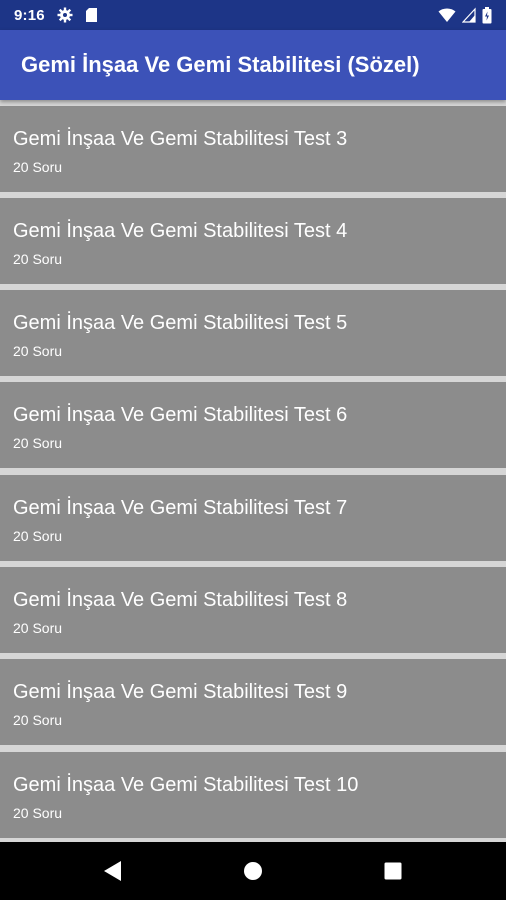 The width and height of the screenshot is (506, 900). Describe the element at coordinates (180, 415) in the screenshot. I see `test-item-title: Gemi İnşaa Ve Gemi Stabilitesi Test 6` at that location.